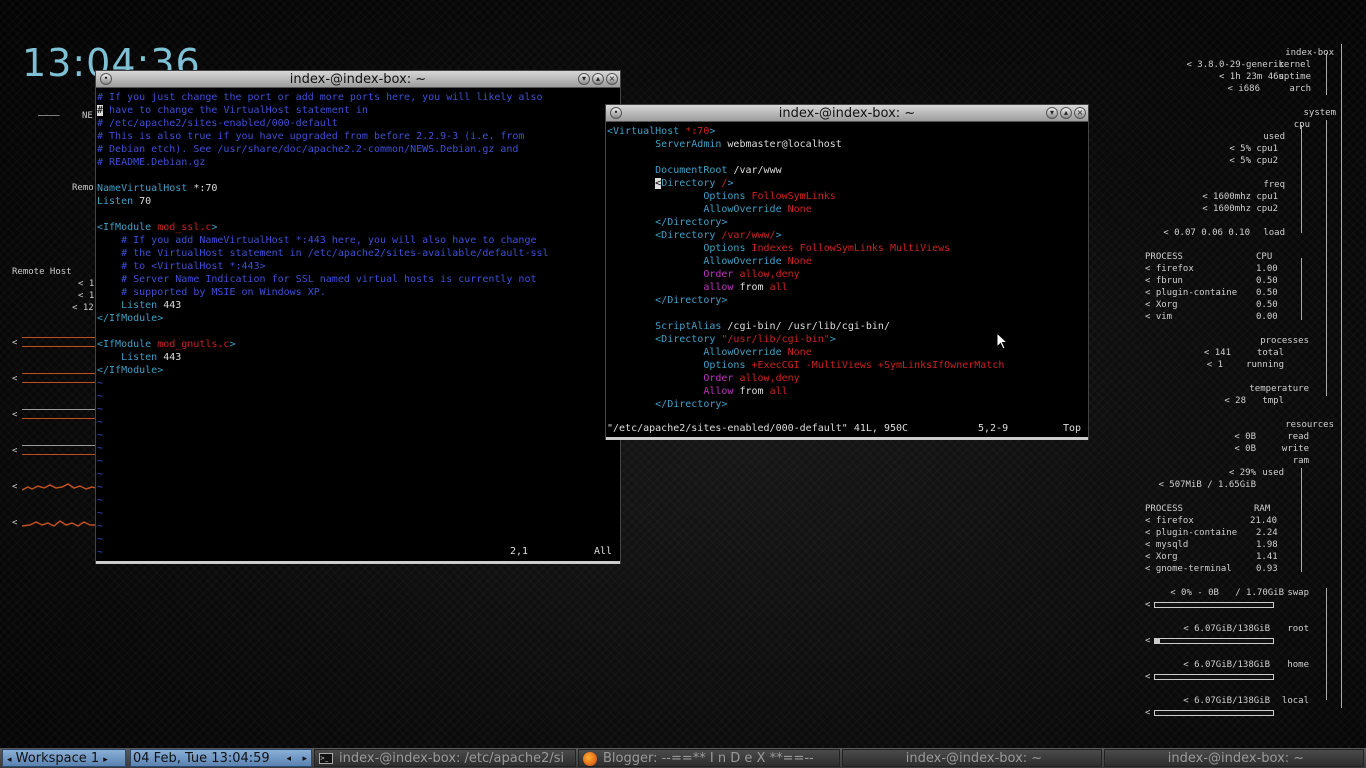  What do you see at coordinates (15, 415) in the screenshot?
I see `net-mark-3: <` at bounding box center [15, 415].